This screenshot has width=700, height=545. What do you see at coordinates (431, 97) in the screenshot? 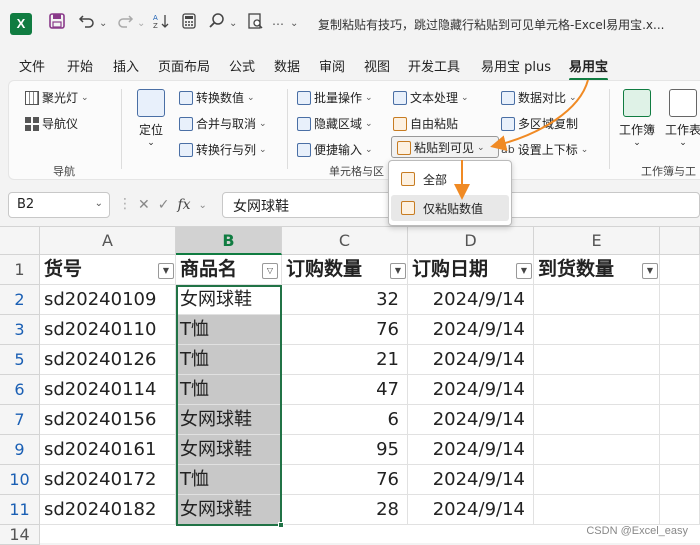
I see `text-process-button: 文本处理 ⌄` at bounding box center [431, 97].